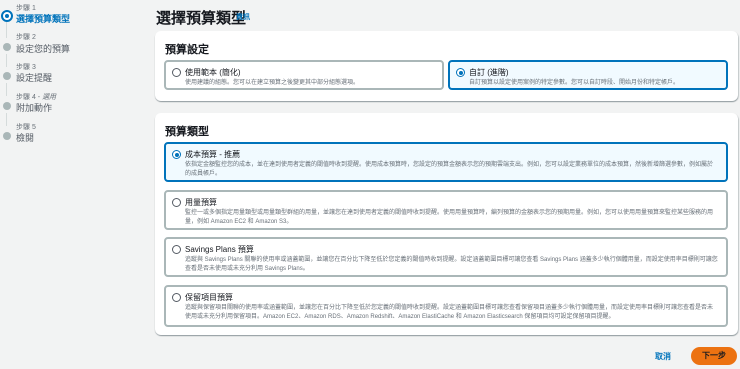 The width and height of the screenshot is (740, 369). Describe the element at coordinates (34, 108) in the screenshot. I see `step-label: 附加動作` at that location.